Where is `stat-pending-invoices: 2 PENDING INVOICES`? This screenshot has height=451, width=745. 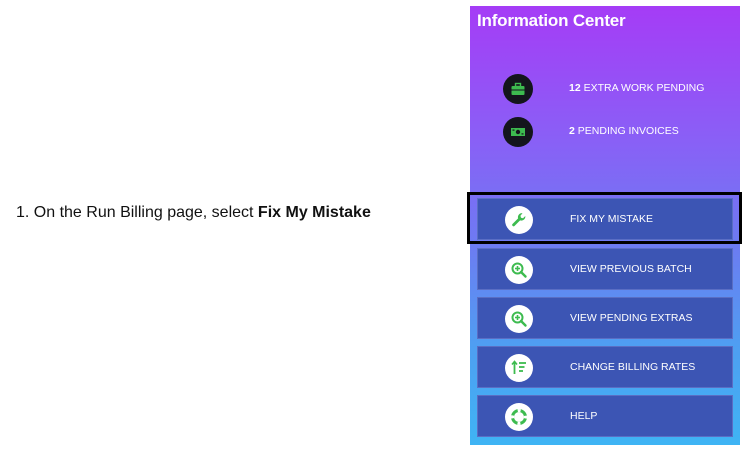
stat-pending-invoices: 2 PENDING INVOICES is located at coordinates (605, 132).